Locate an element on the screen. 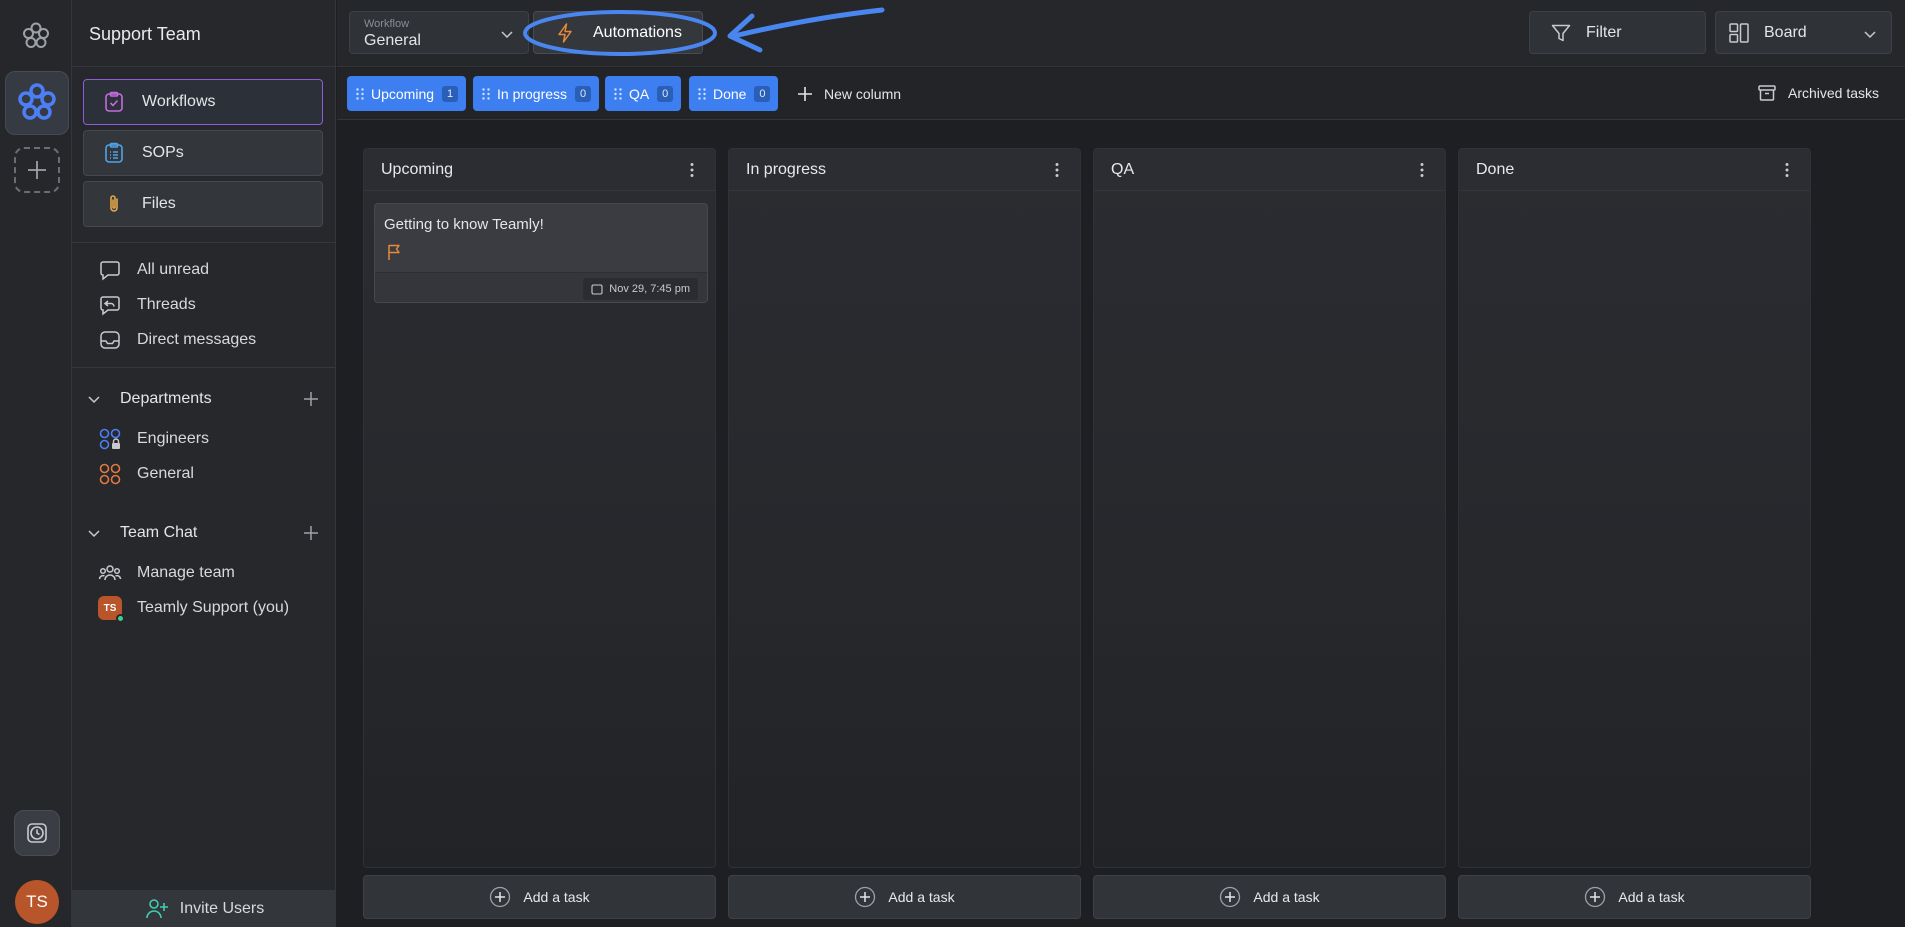 The height and width of the screenshot is (927, 1905). sidebar-item-direct-messages: Direct messages is located at coordinates (177, 340).